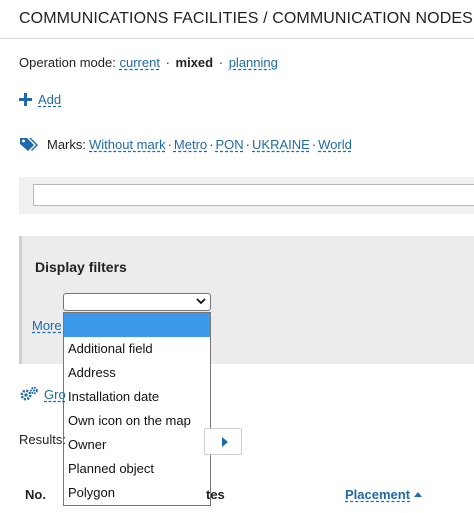  I want to click on filter-select, so click(137, 302).